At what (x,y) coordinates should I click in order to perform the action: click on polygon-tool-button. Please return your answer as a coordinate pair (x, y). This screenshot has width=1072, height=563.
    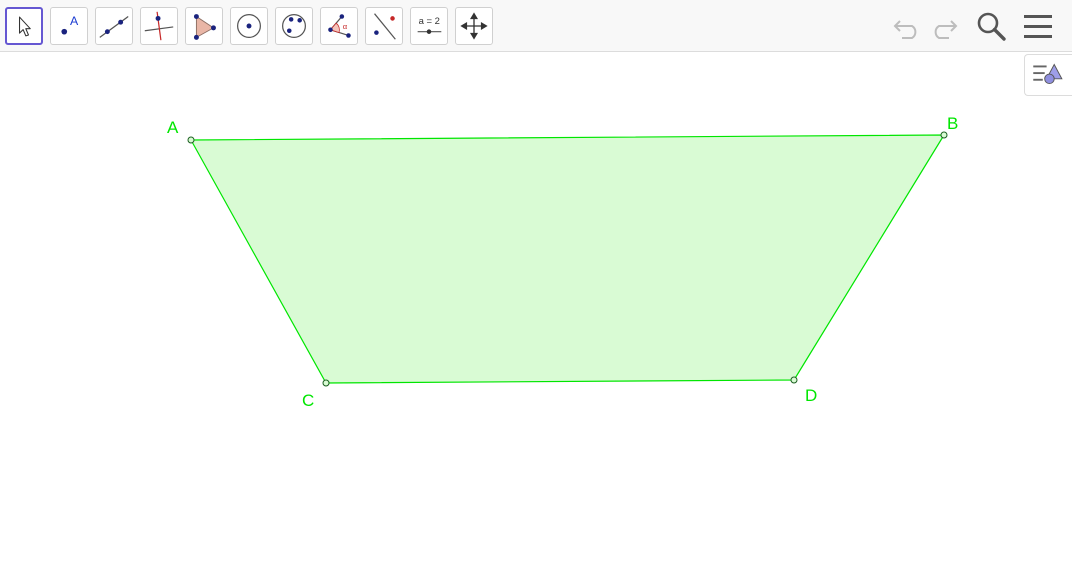
    Looking at the image, I should click on (204, 26).